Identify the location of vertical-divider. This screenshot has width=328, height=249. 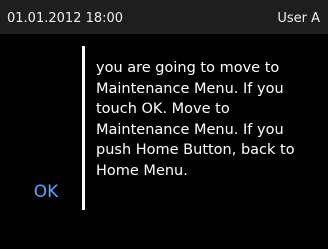
(83, 128).